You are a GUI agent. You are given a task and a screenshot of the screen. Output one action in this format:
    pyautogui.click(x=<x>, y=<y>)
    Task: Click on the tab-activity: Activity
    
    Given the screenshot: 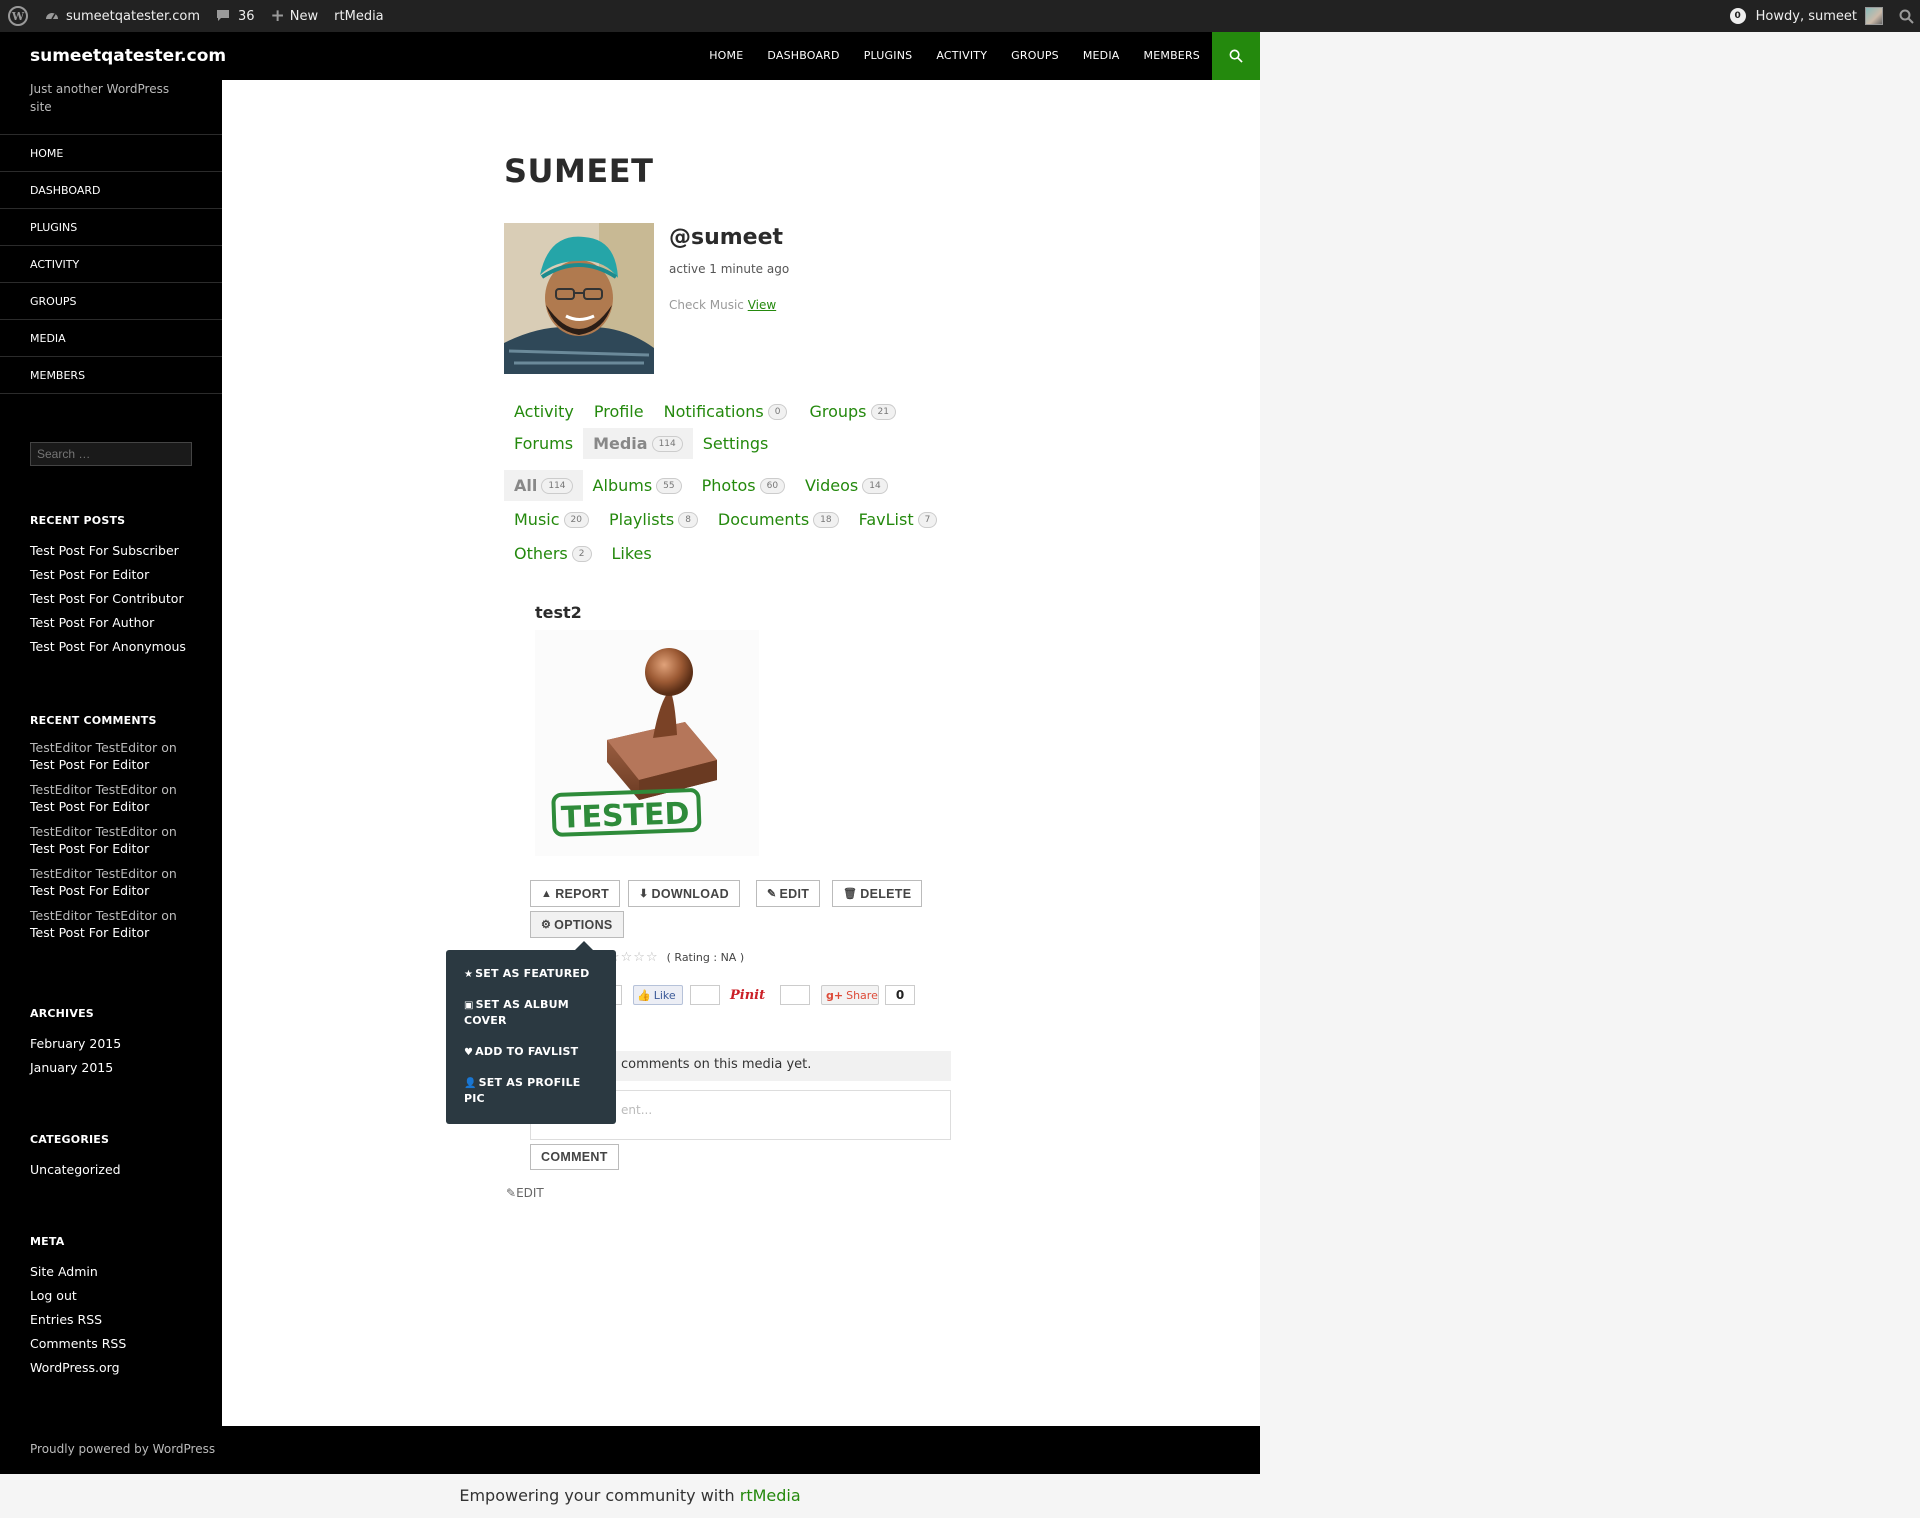 What is the action you would take?
    pyautogui.click(x=544, y=411)
    